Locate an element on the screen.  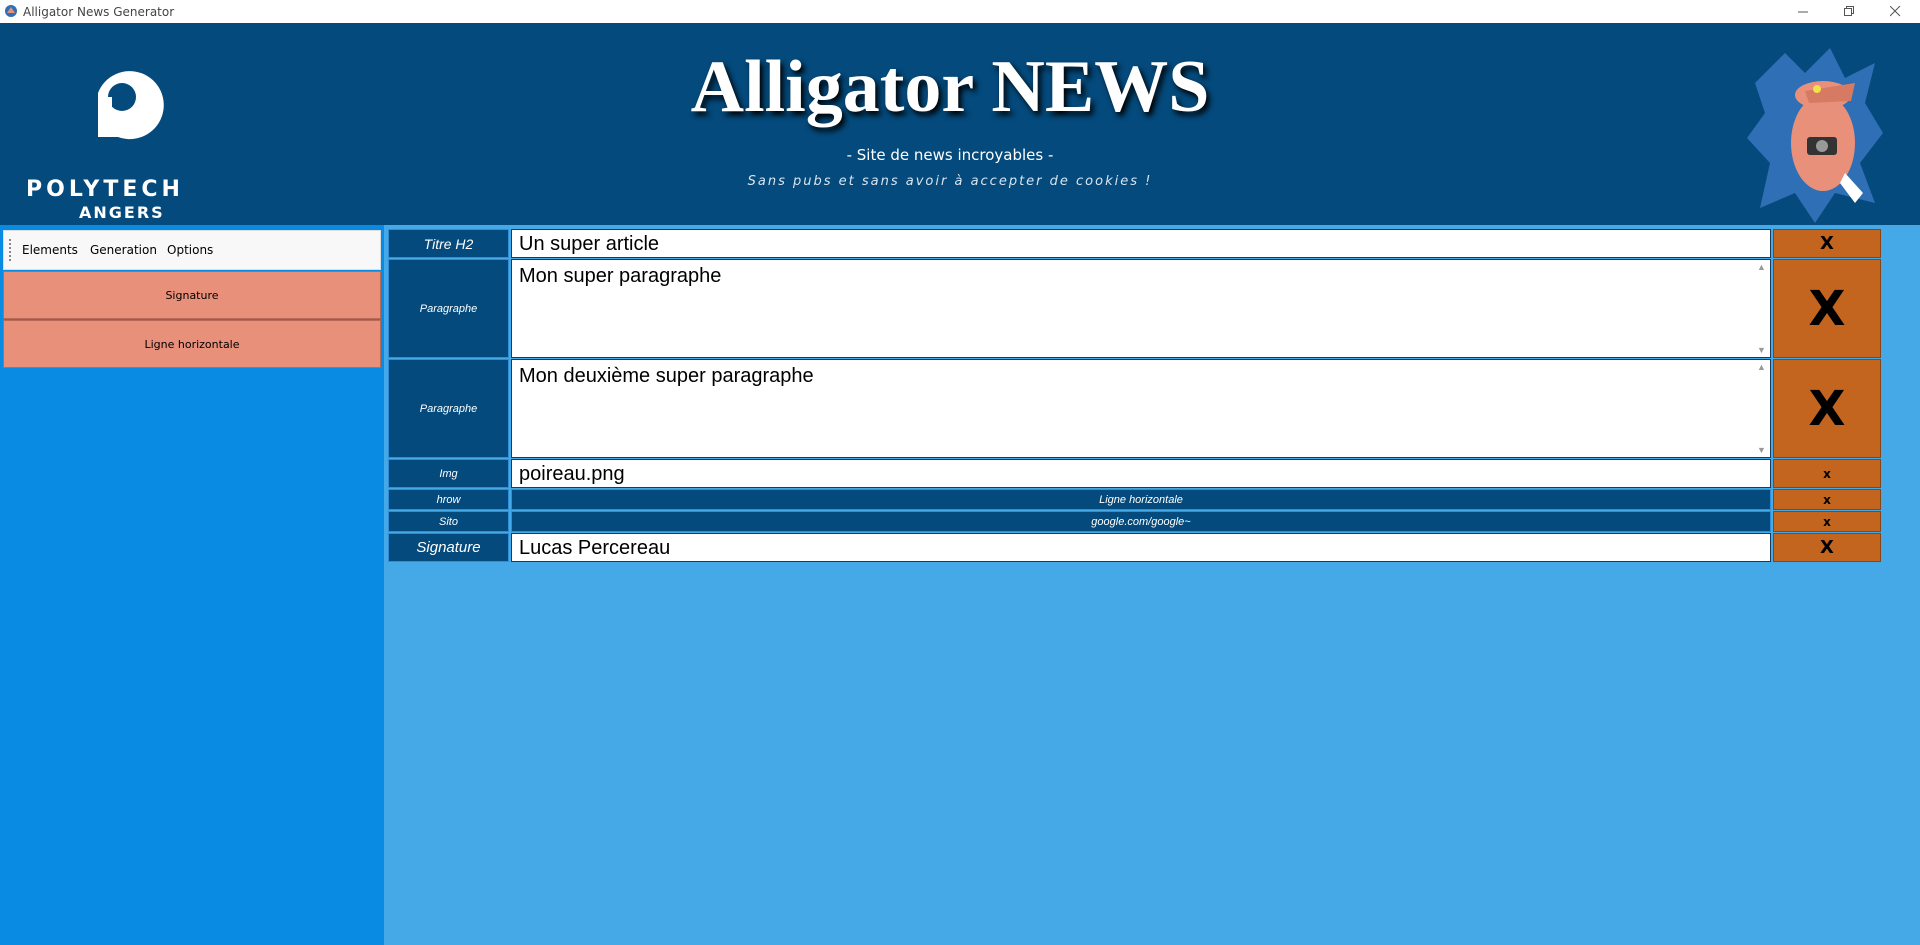
element-type-label: Sito is located at coordinates (448, 521).